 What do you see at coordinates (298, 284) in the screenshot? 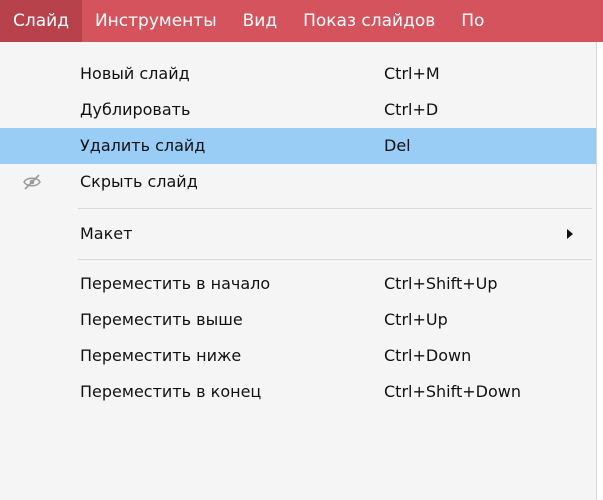
I see `menu-item-move-to-start: Переместить в начало Ctrl+Shift+Up` at bounding box center [298, 284].